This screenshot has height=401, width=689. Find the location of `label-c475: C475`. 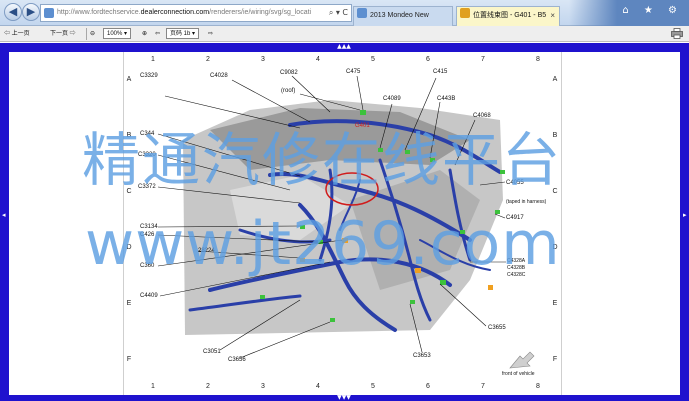

label-c475: C475 is located at coordinates (353, 72).